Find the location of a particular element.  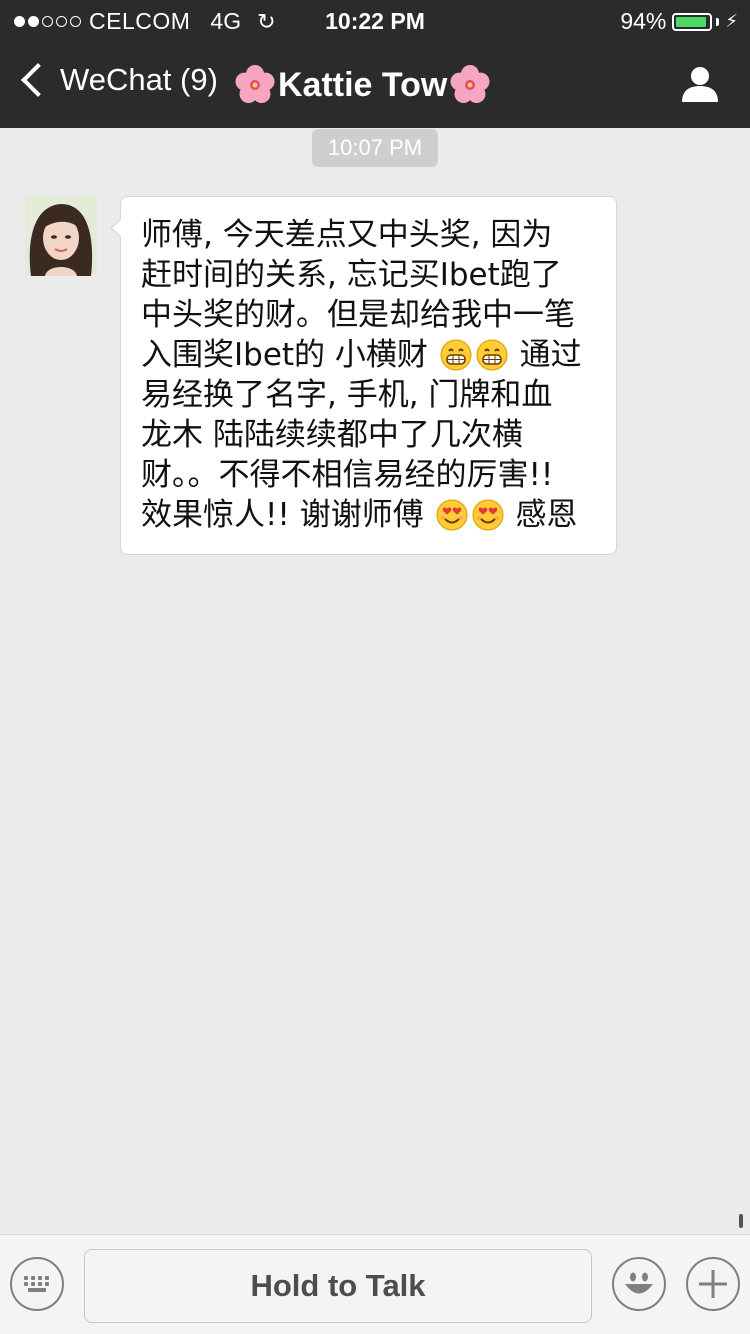

message-line: 中头奖的财。但是却给我中一笔 is located at coordinates (358, 315).